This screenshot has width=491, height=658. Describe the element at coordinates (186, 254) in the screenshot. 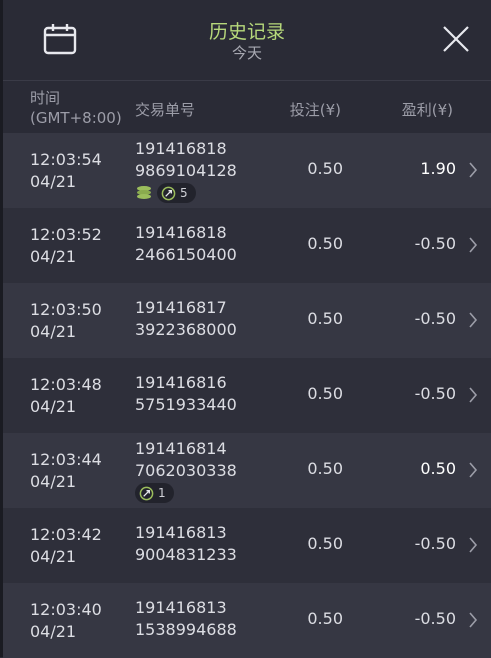

I see `row-id-part2: 2466150400` at that location.